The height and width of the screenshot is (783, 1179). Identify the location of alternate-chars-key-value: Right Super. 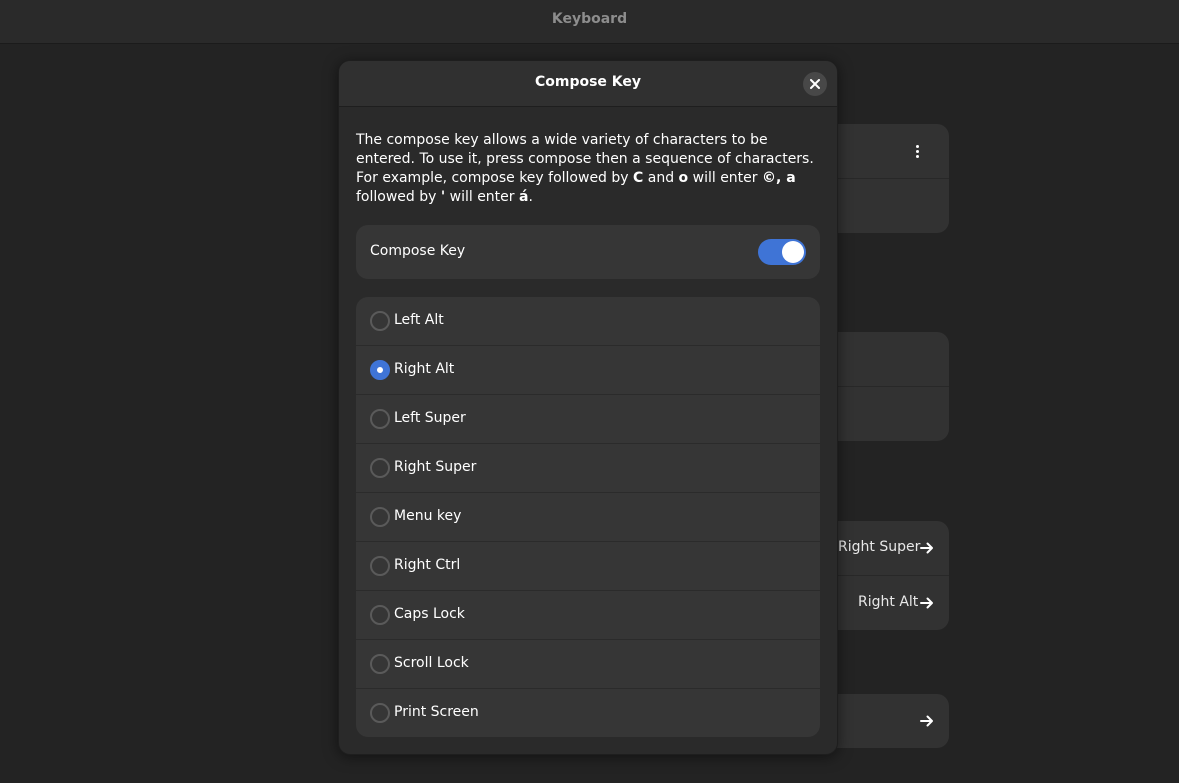
(879, 547).